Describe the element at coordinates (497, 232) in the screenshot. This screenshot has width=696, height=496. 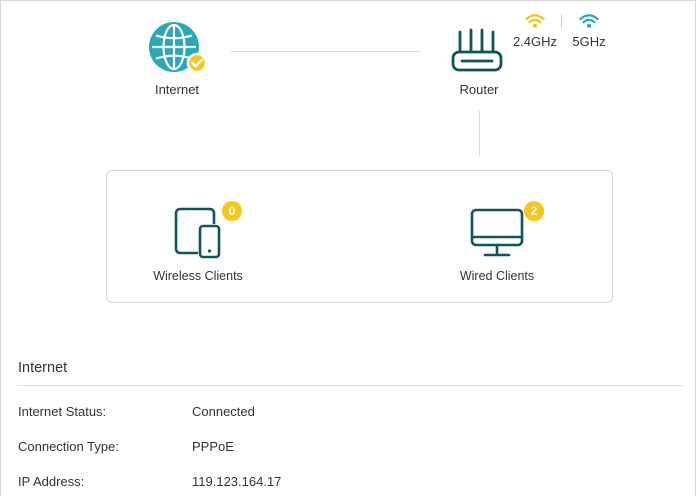
I see `monitor-icon` at that location.